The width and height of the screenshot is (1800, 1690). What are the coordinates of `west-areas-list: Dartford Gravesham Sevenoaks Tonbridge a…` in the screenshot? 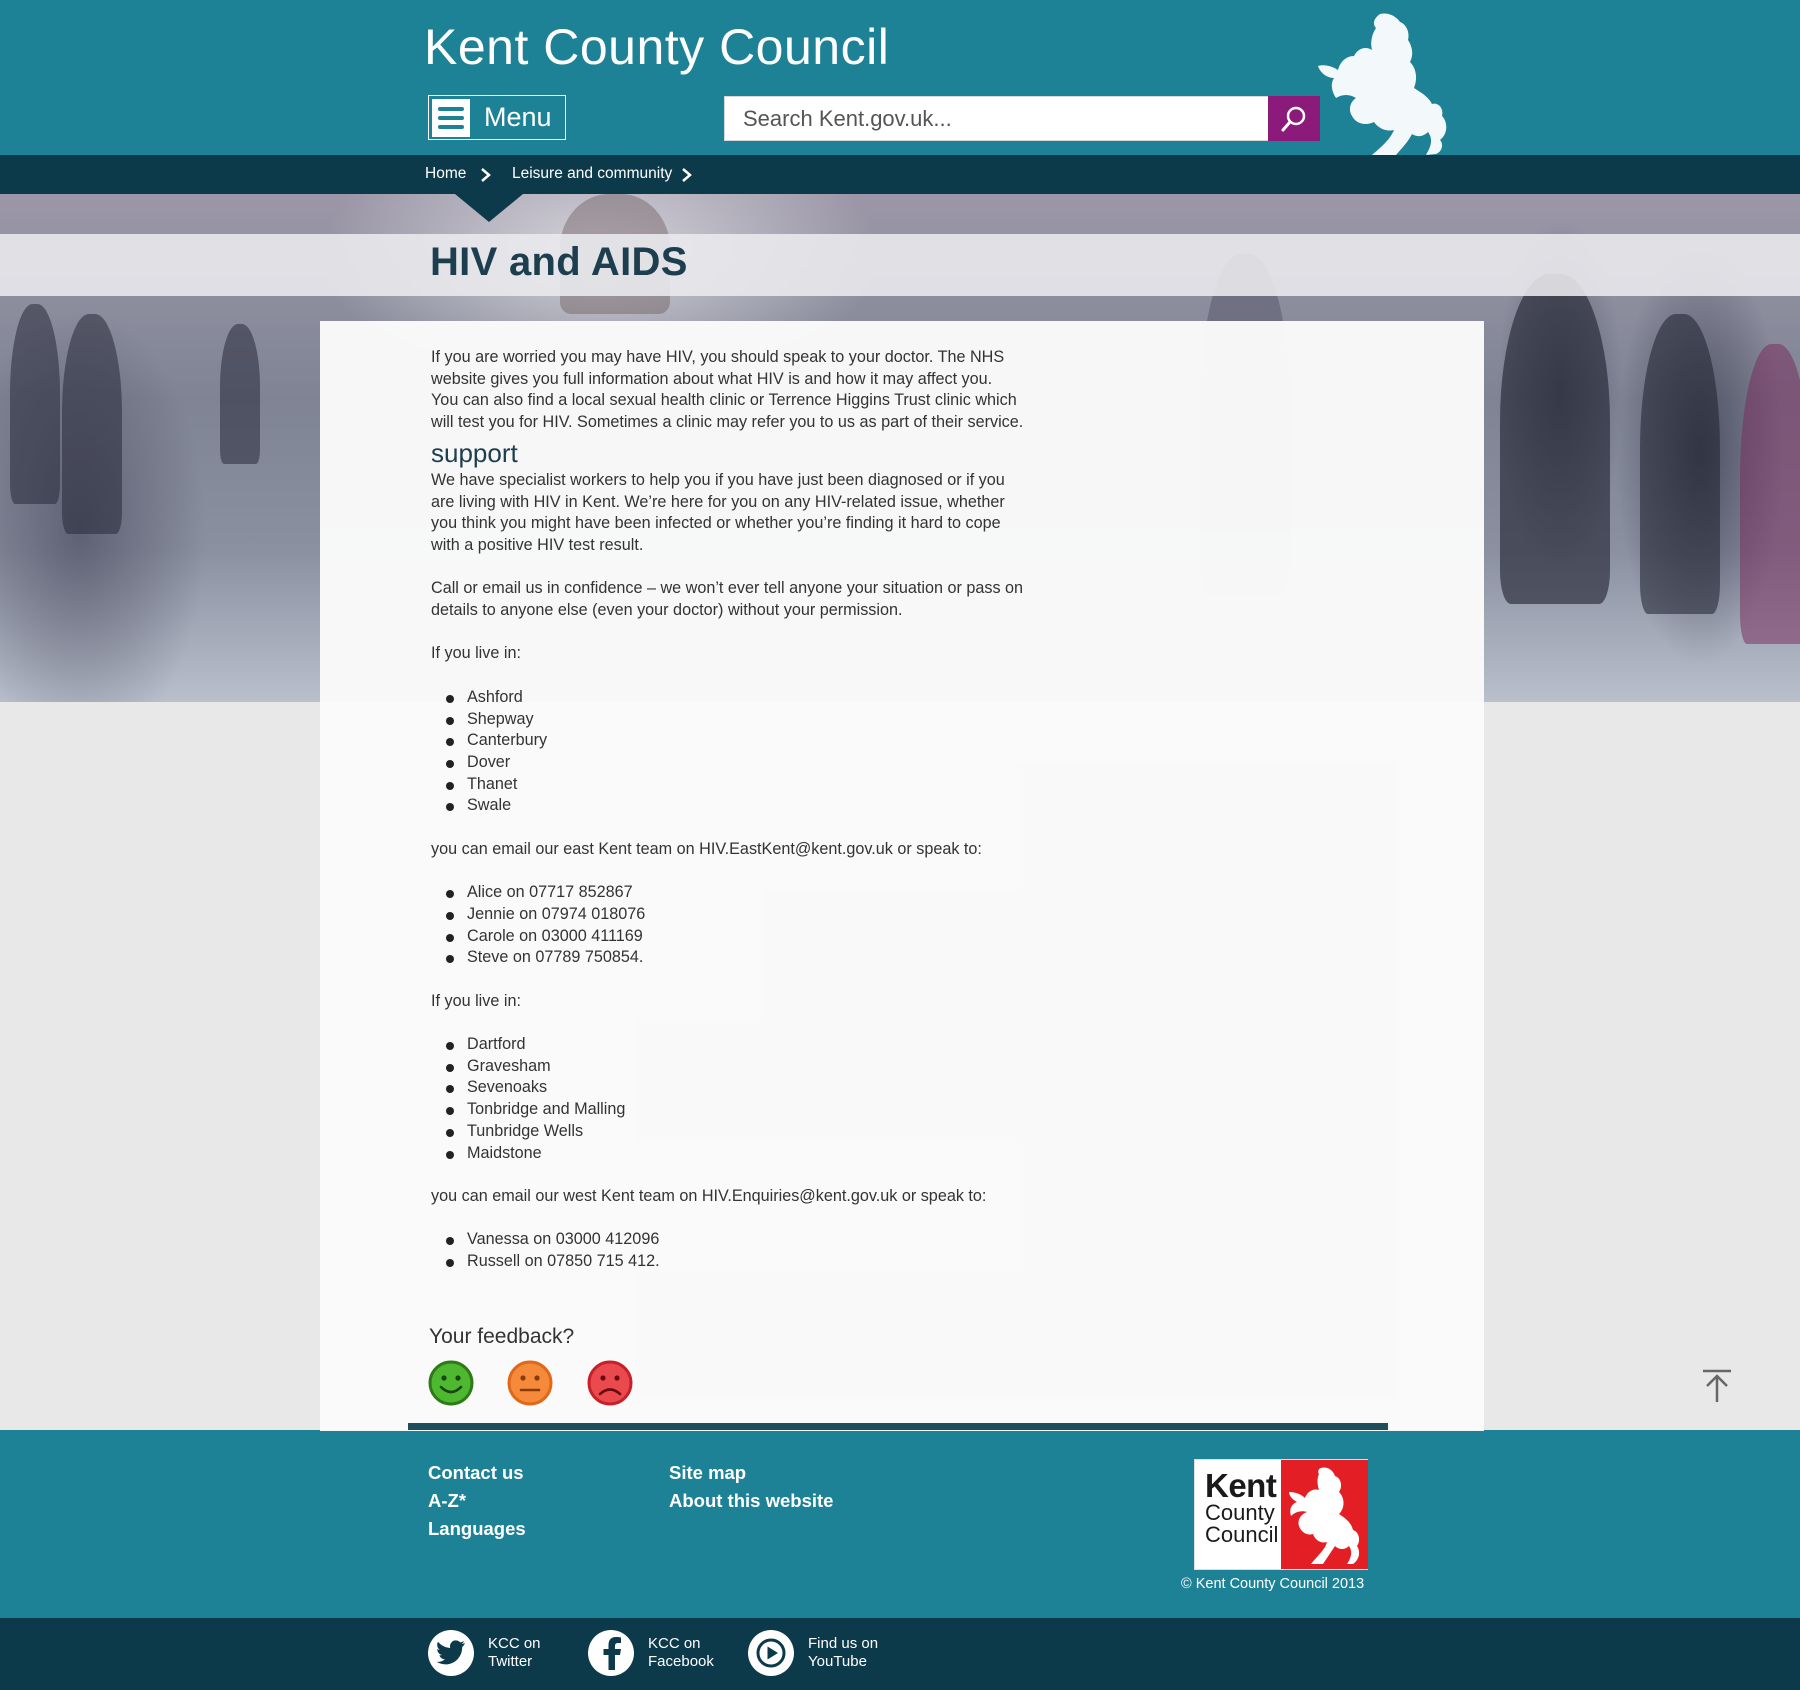 It's located at (741, 1099).